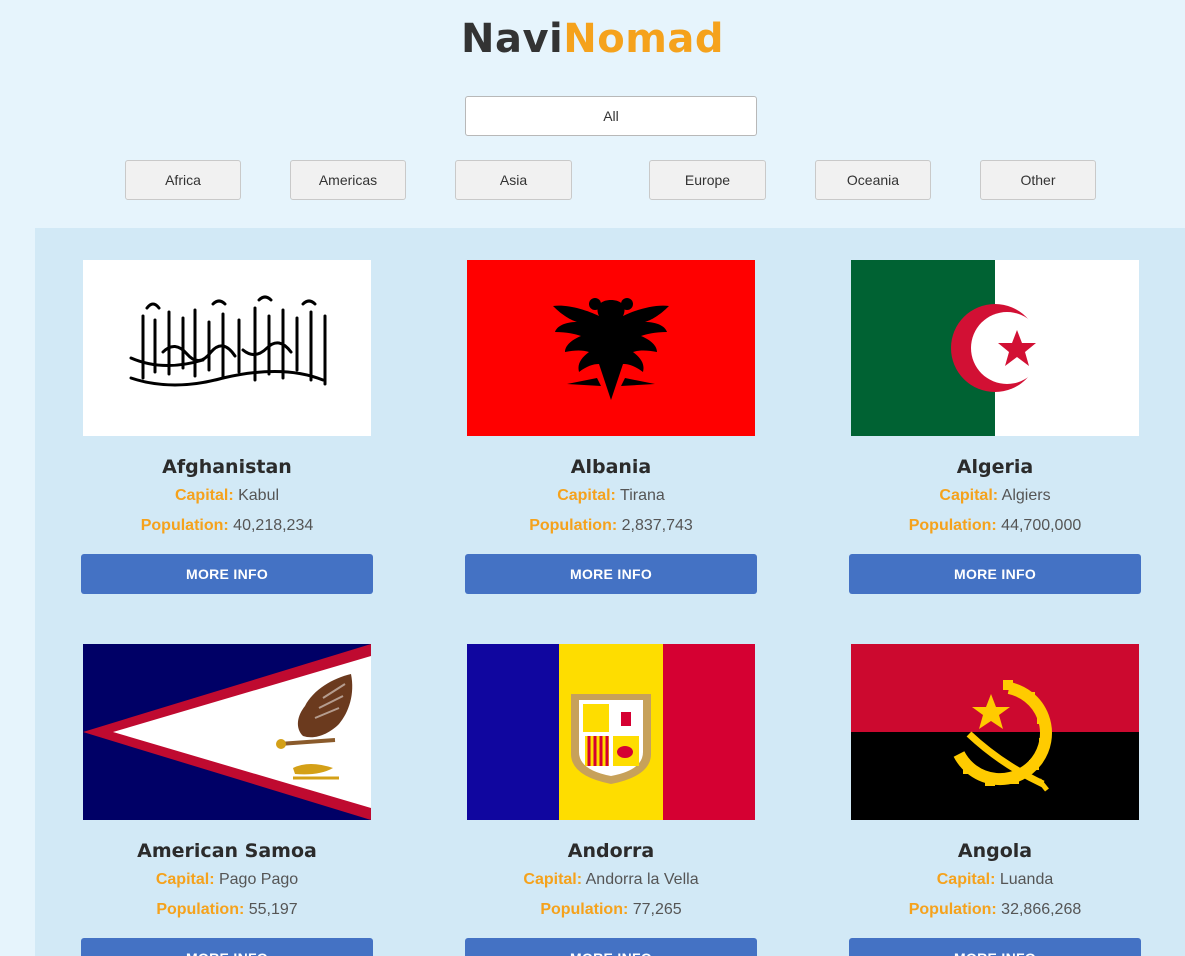 This screenshot has width=1185, height=956. I want to click on capital-value: Pago Pago, so click(258, 879).